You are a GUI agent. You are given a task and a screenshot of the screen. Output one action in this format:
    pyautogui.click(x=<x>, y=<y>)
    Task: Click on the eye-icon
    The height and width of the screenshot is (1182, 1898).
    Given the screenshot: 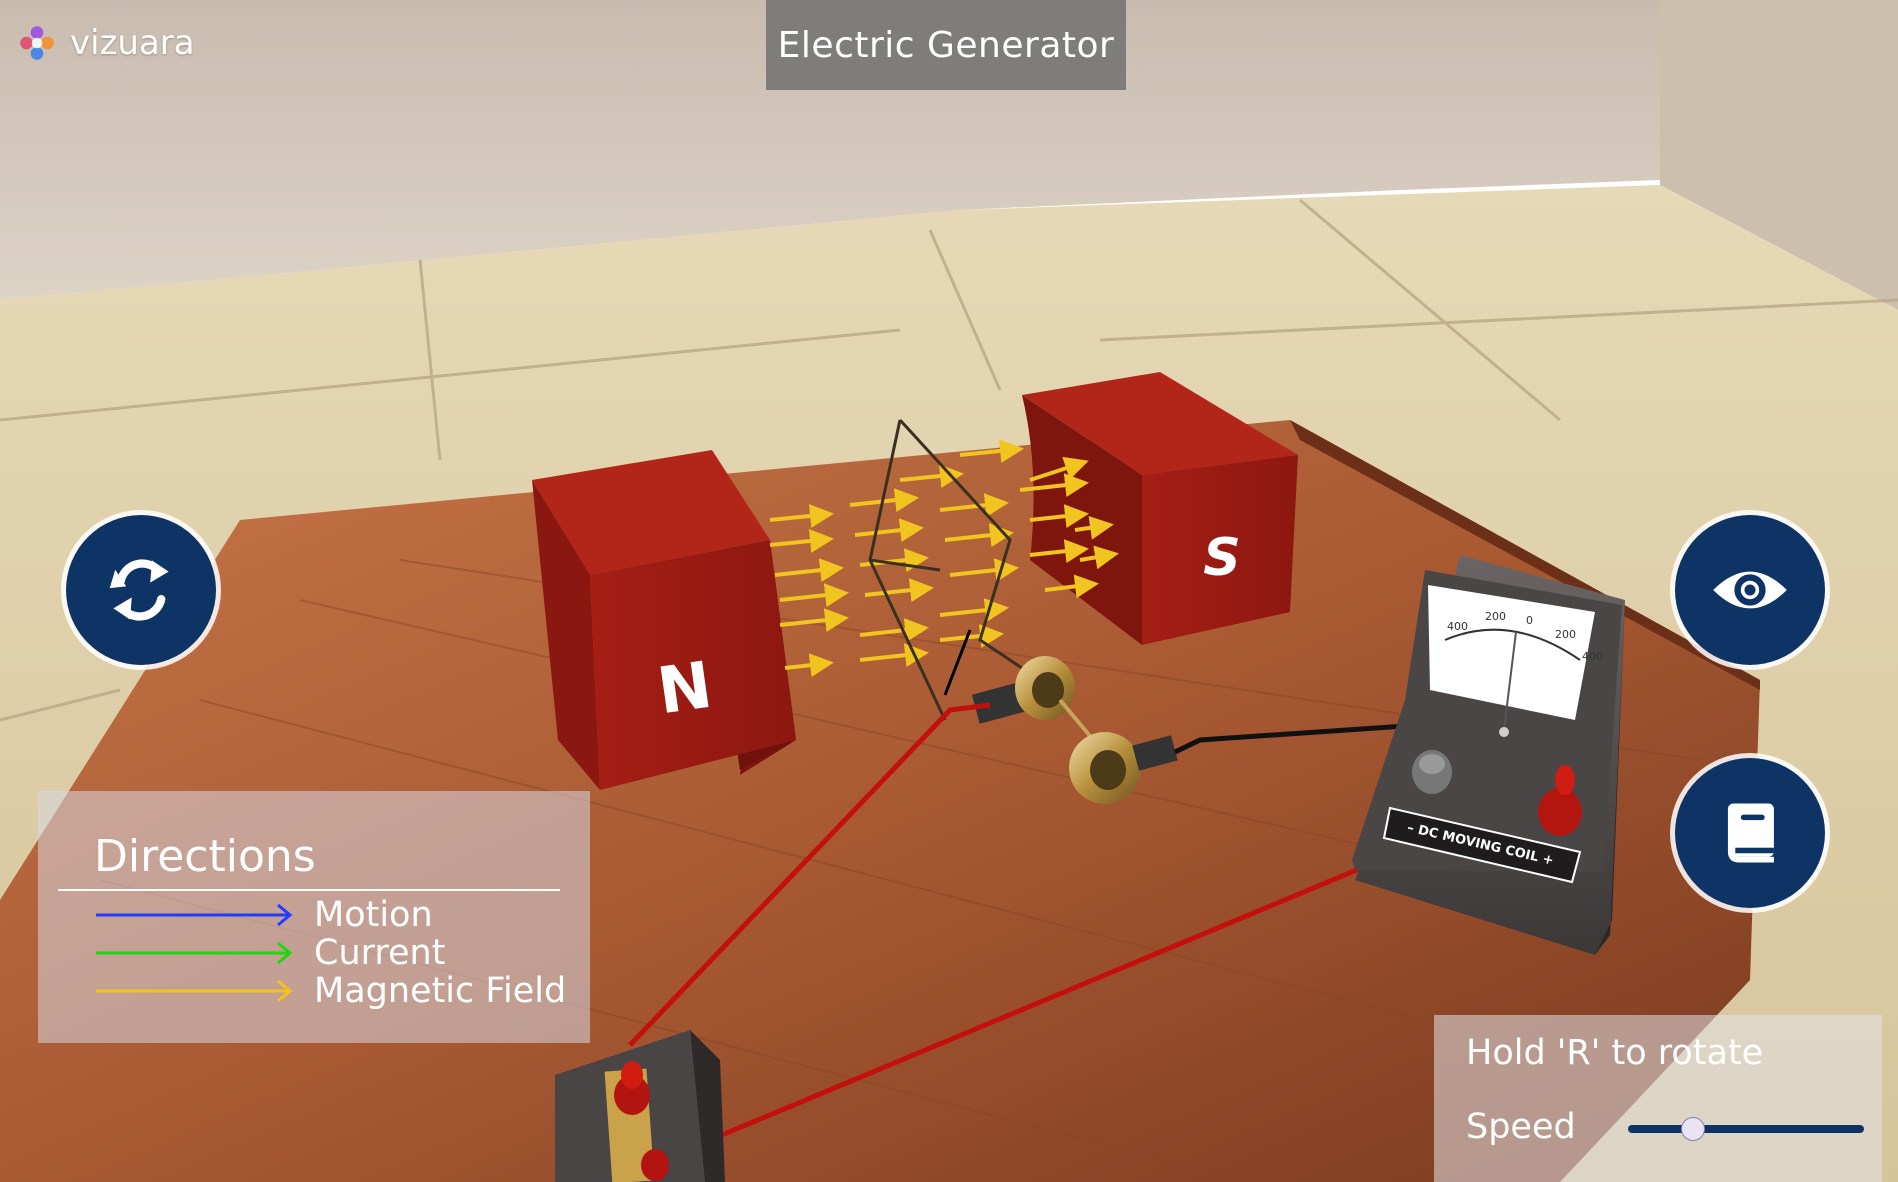 What is the action you would take?
    pyautogui.click(x=1750, y=590)
    